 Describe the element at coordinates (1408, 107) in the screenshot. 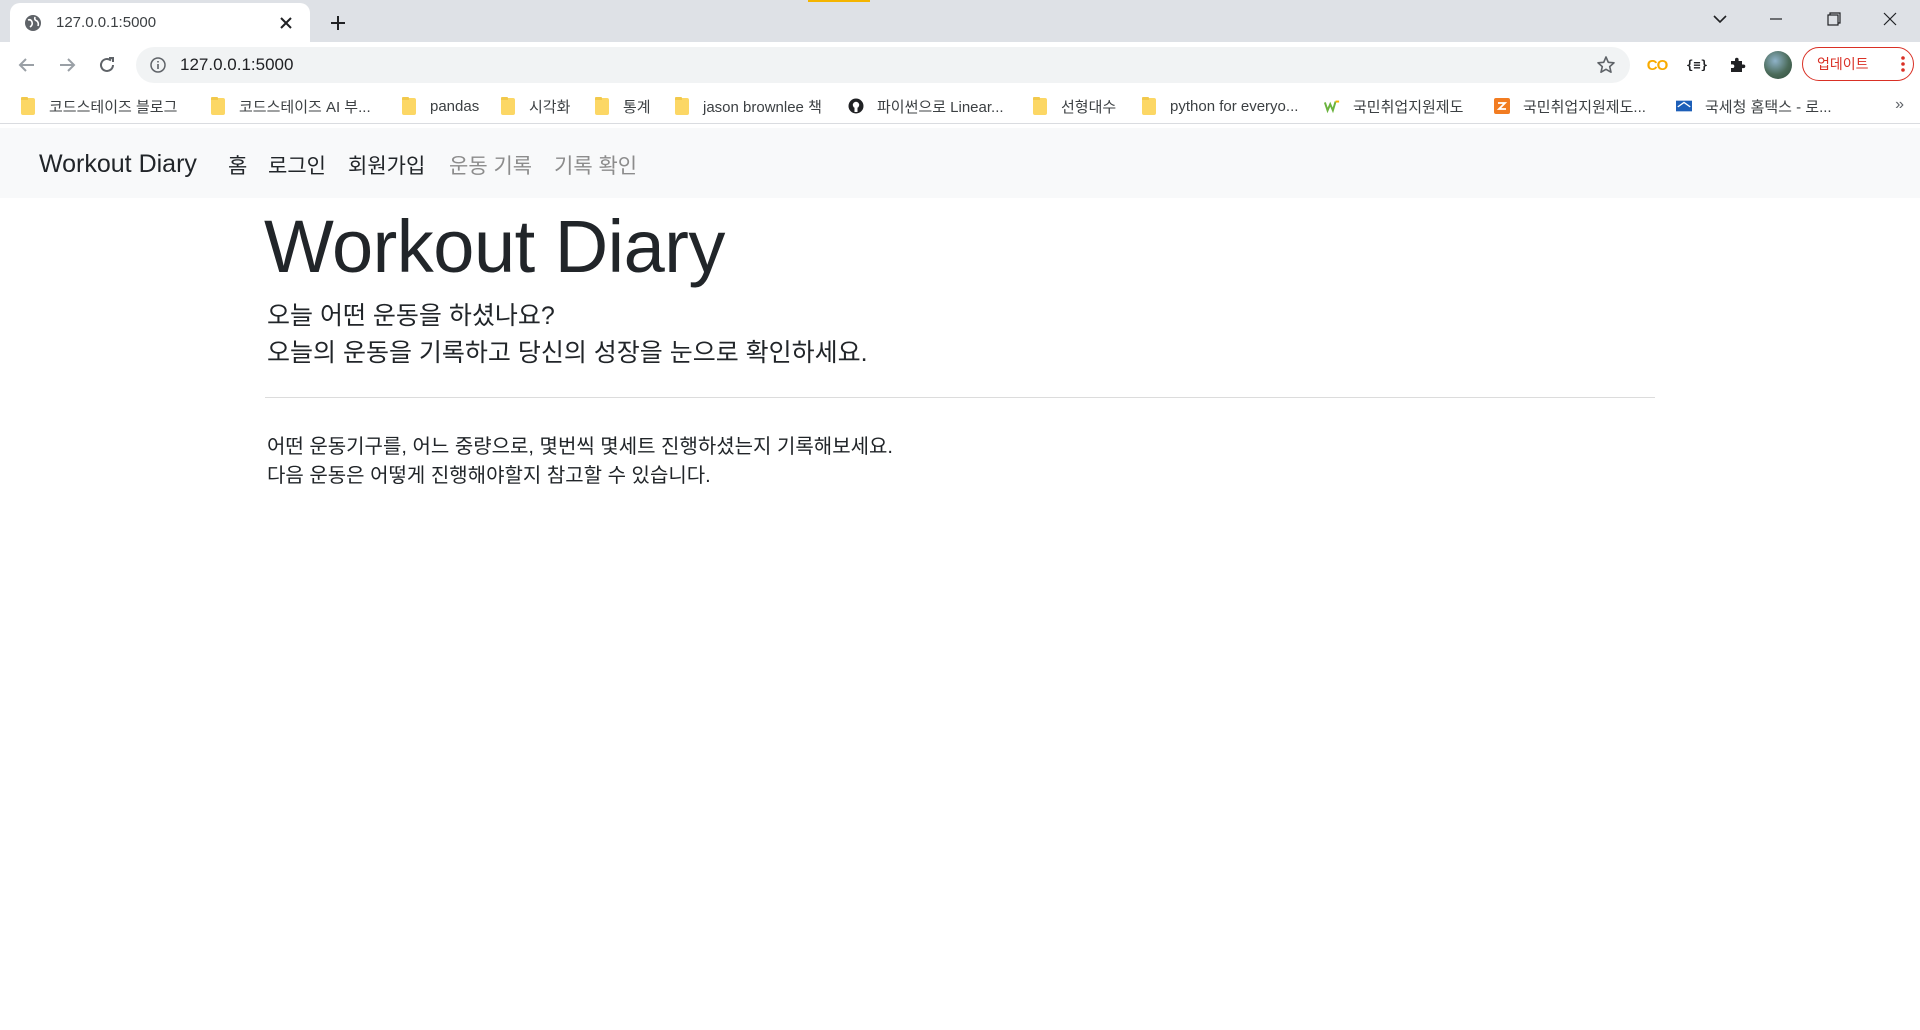

I see `bookmark-label: 국민취업지원제도` at that location.